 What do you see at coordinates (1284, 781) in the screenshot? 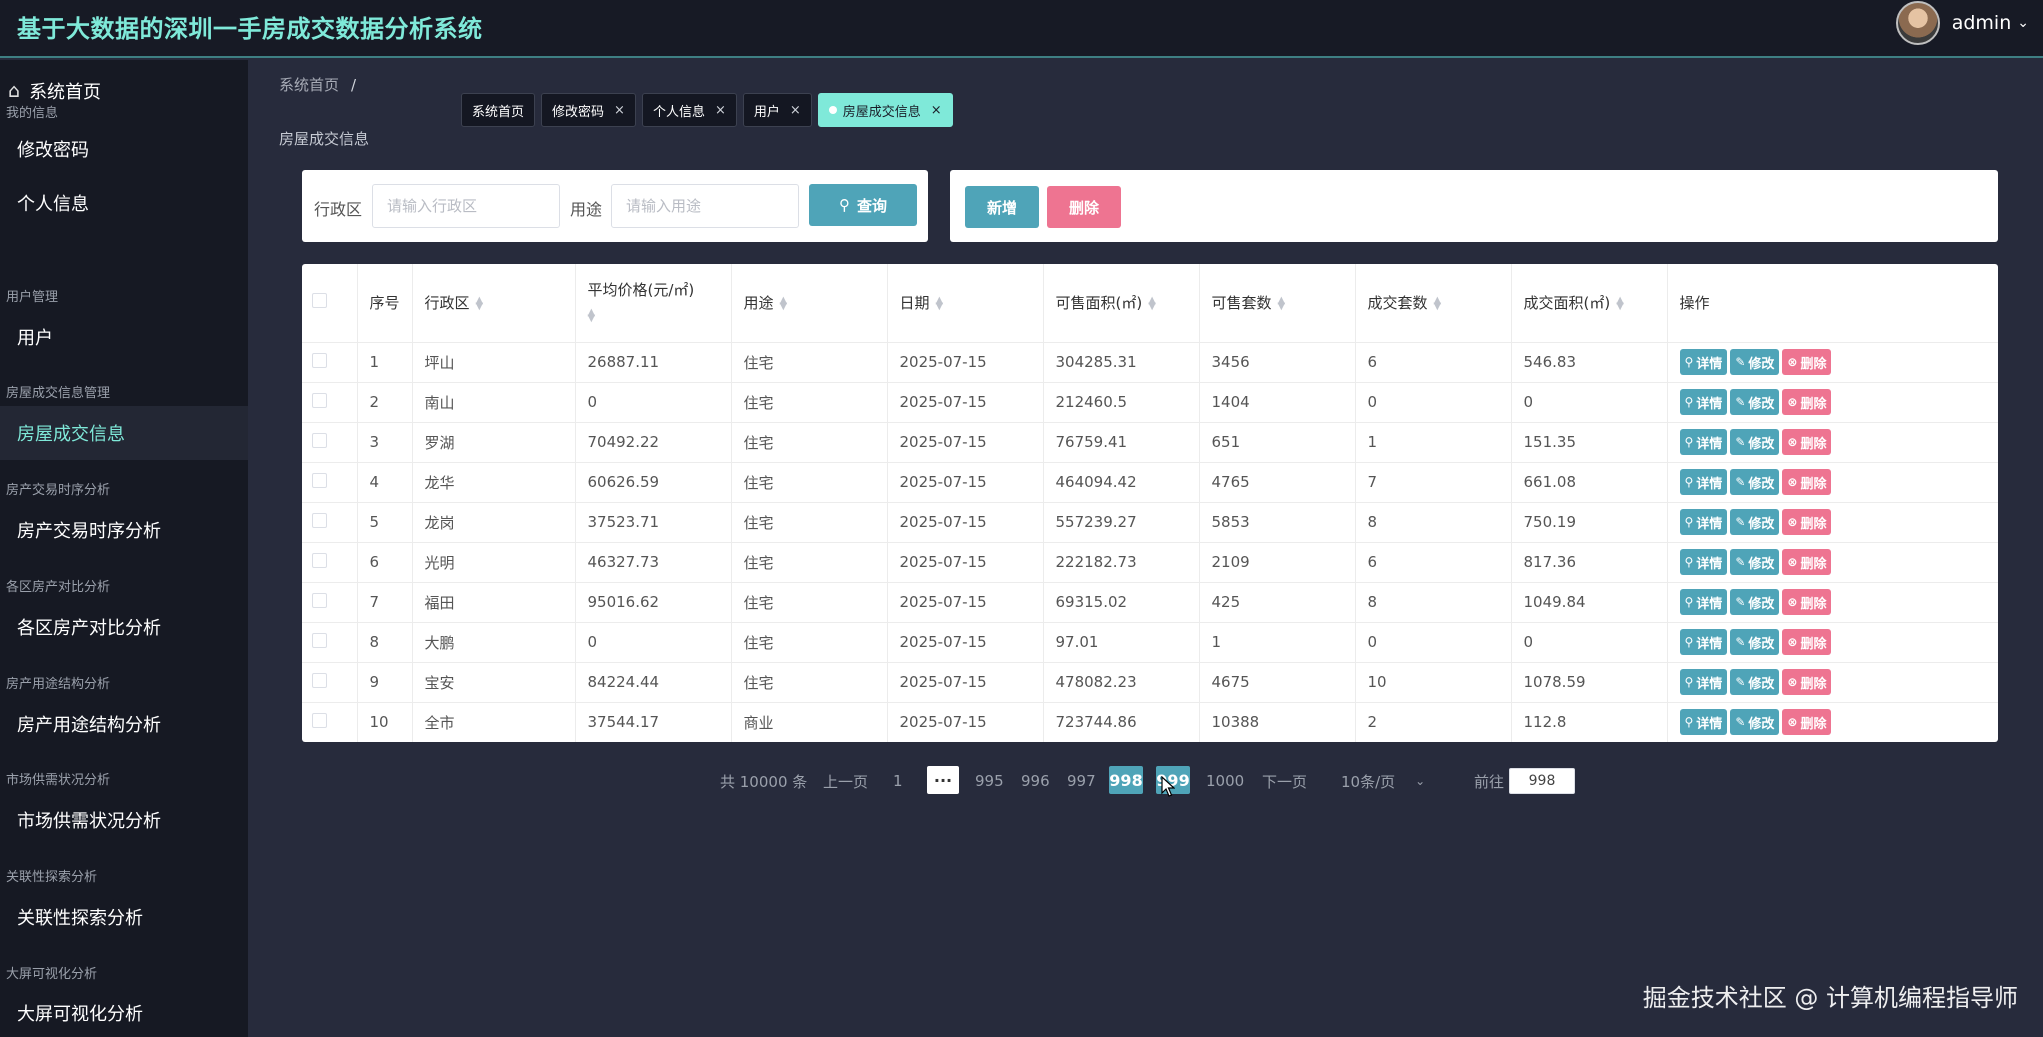
I see `next-page-button: 下一页` at bounding box center [1284, 781].